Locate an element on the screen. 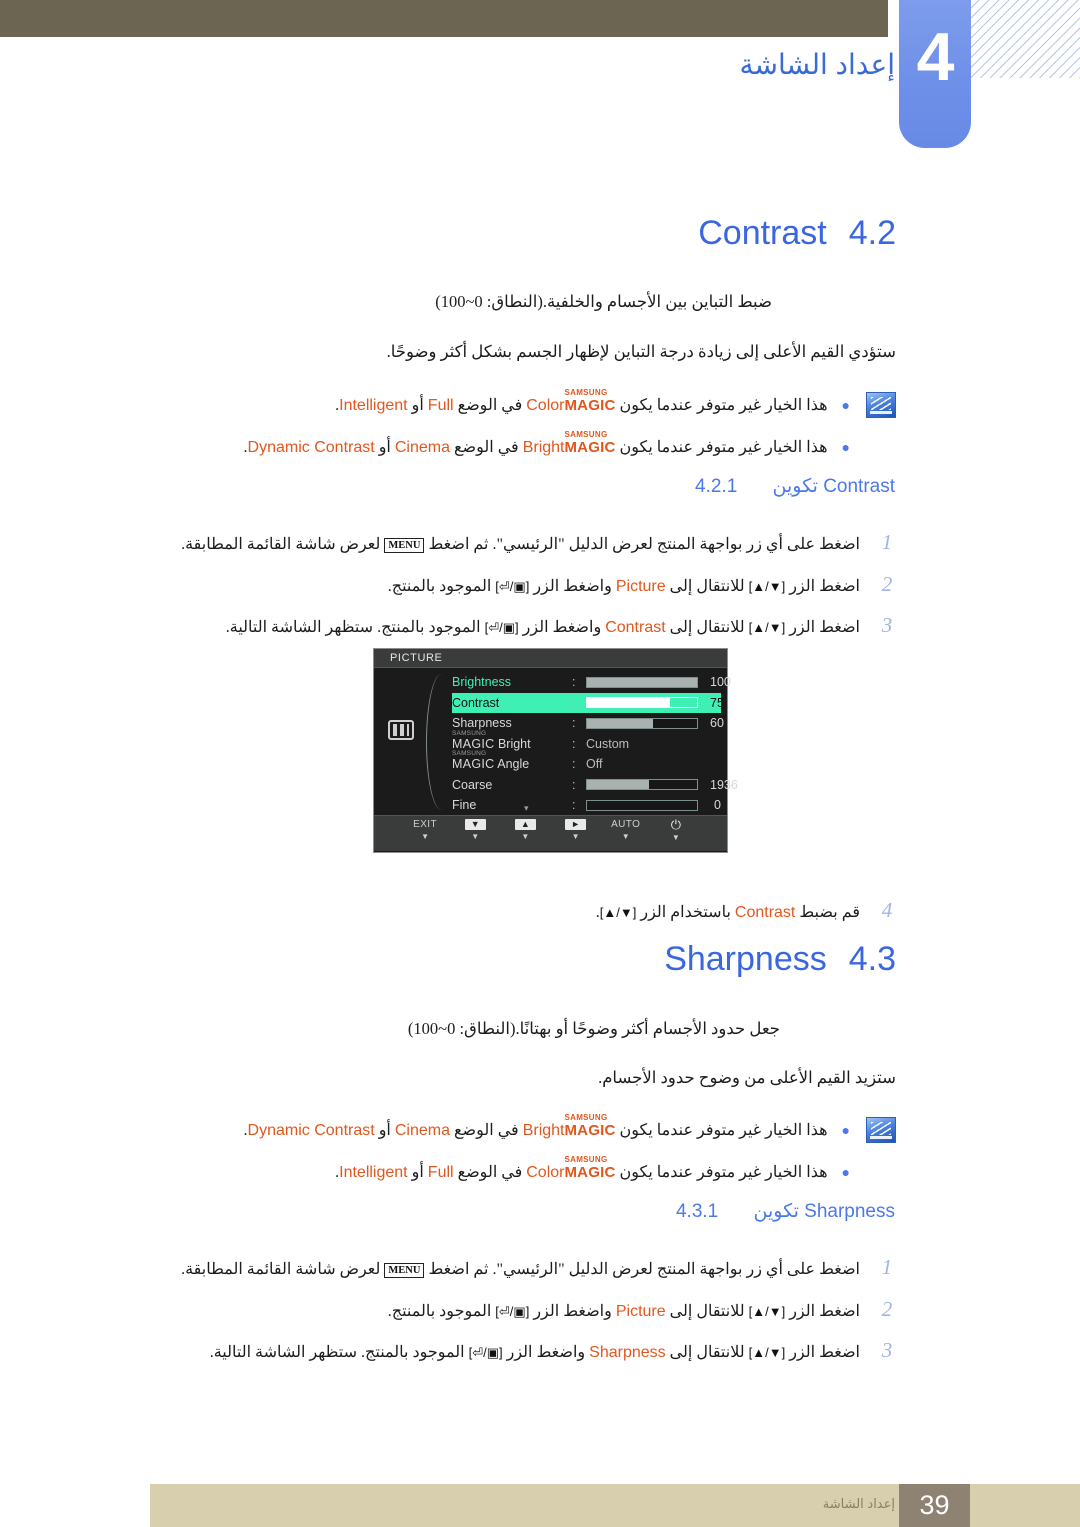  note-or: أو is located at coordinates (417, 405).